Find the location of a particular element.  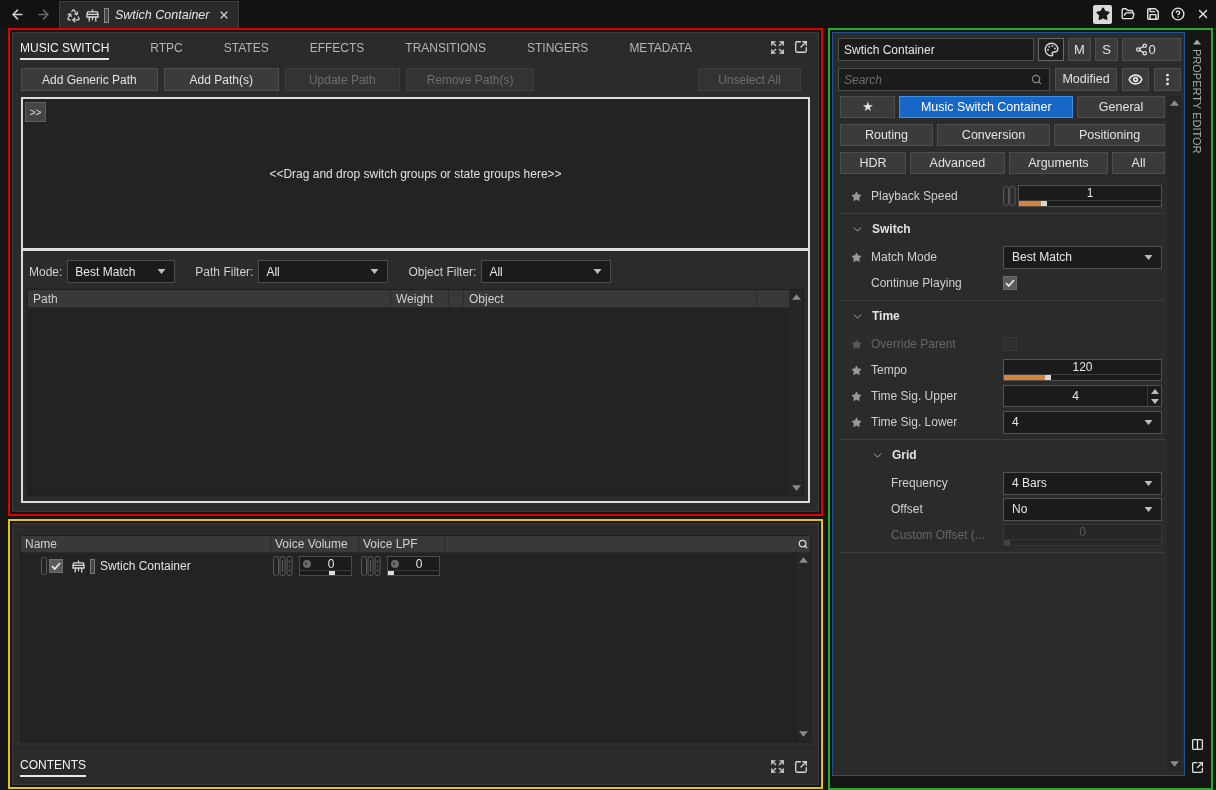

spin-down-icon is located at coordinates (1154, 401).